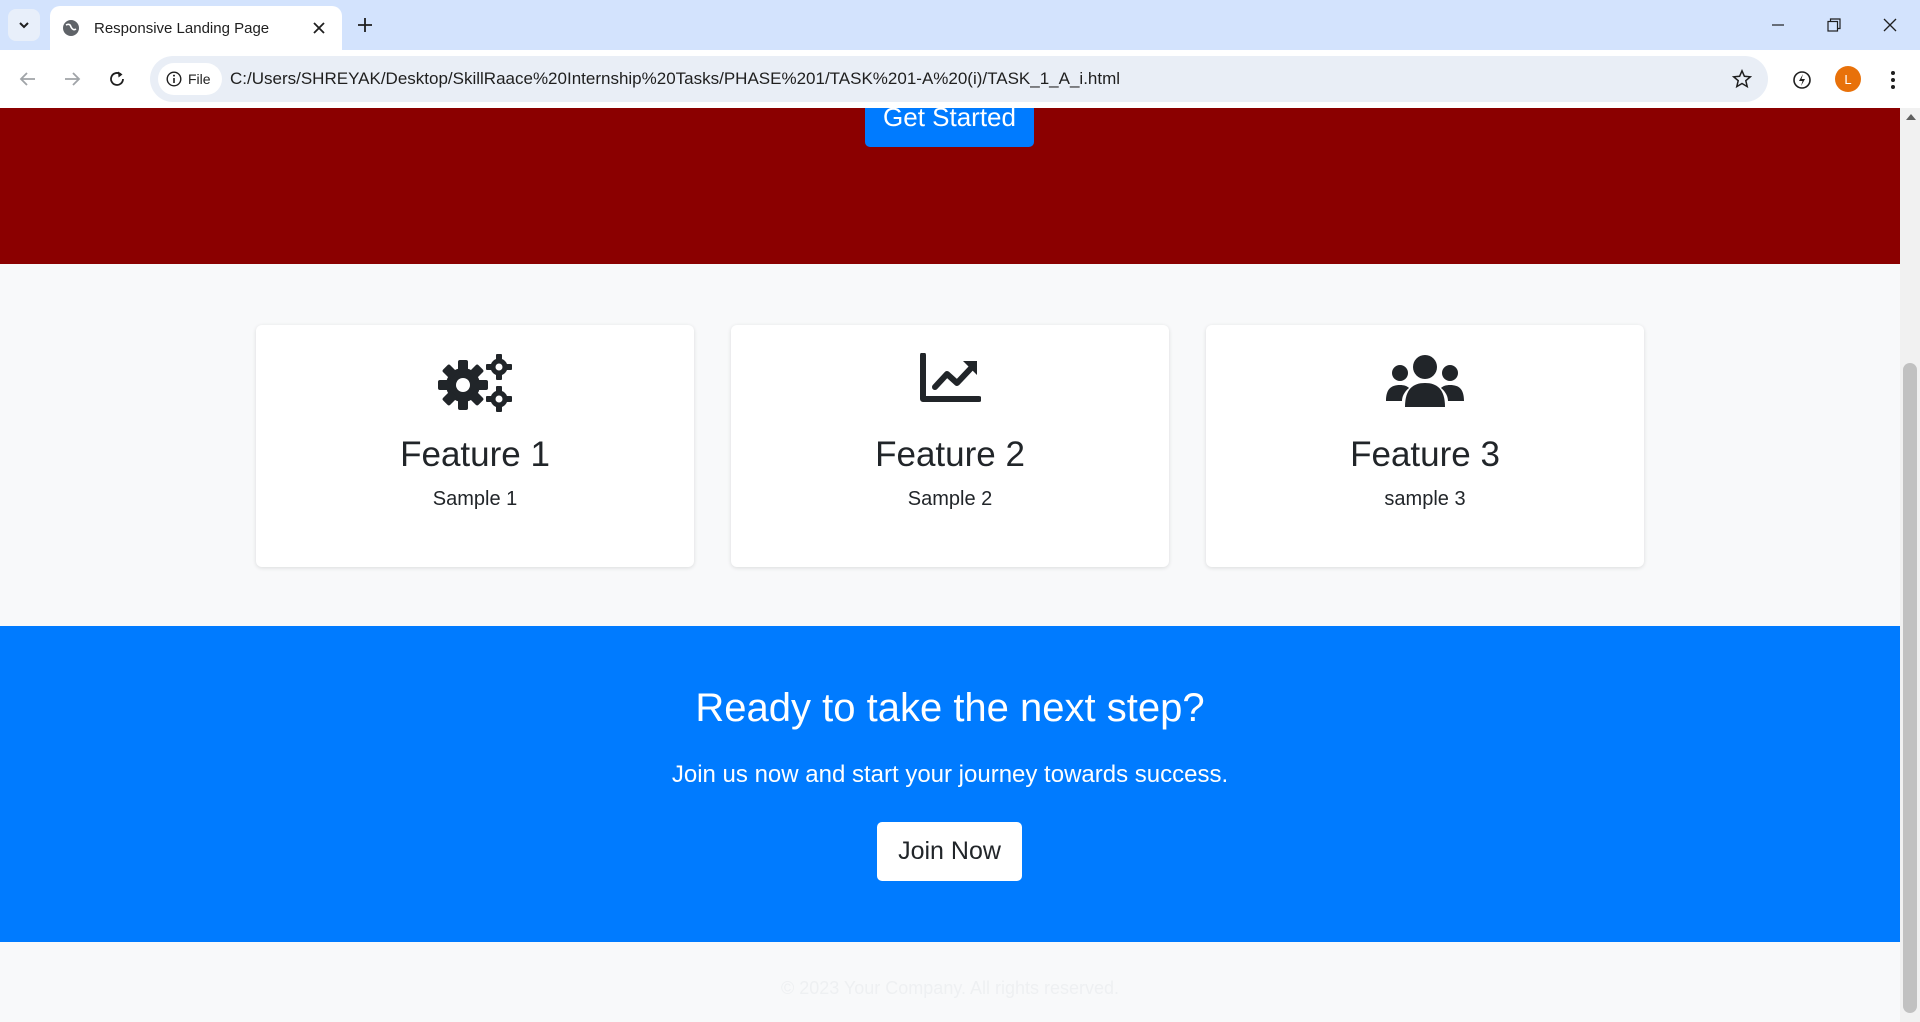 The image size is (1920, 1022). Describe the element at coordinates (1911, 117) in the screenshot. I see `scroll-up-arrow-icon` at that location.